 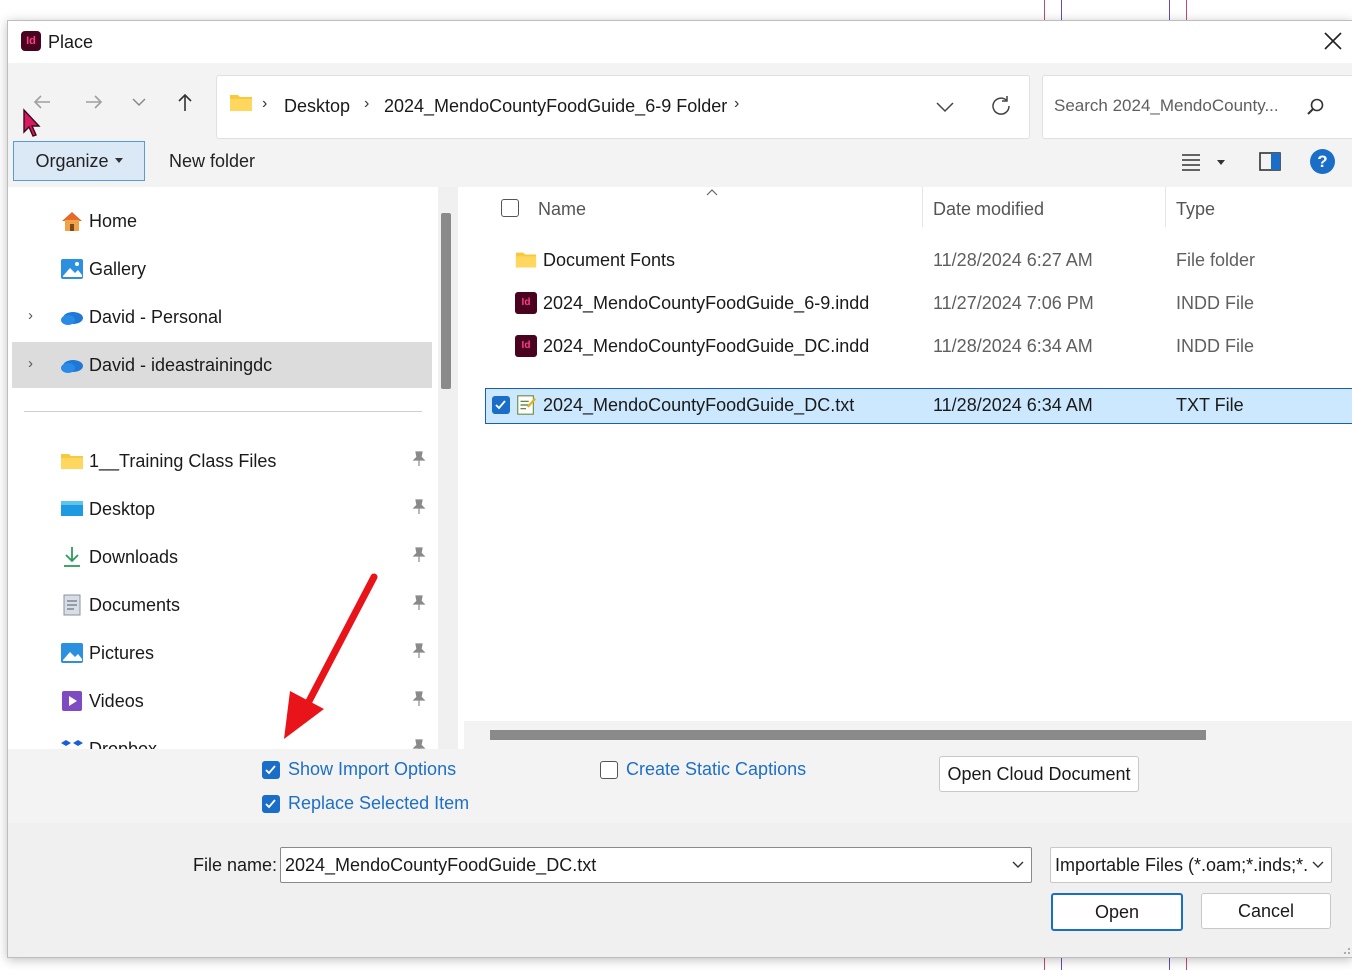 I want to click on sidebar-item-david-personal: › David - Personal, so click(x=222, y=317).